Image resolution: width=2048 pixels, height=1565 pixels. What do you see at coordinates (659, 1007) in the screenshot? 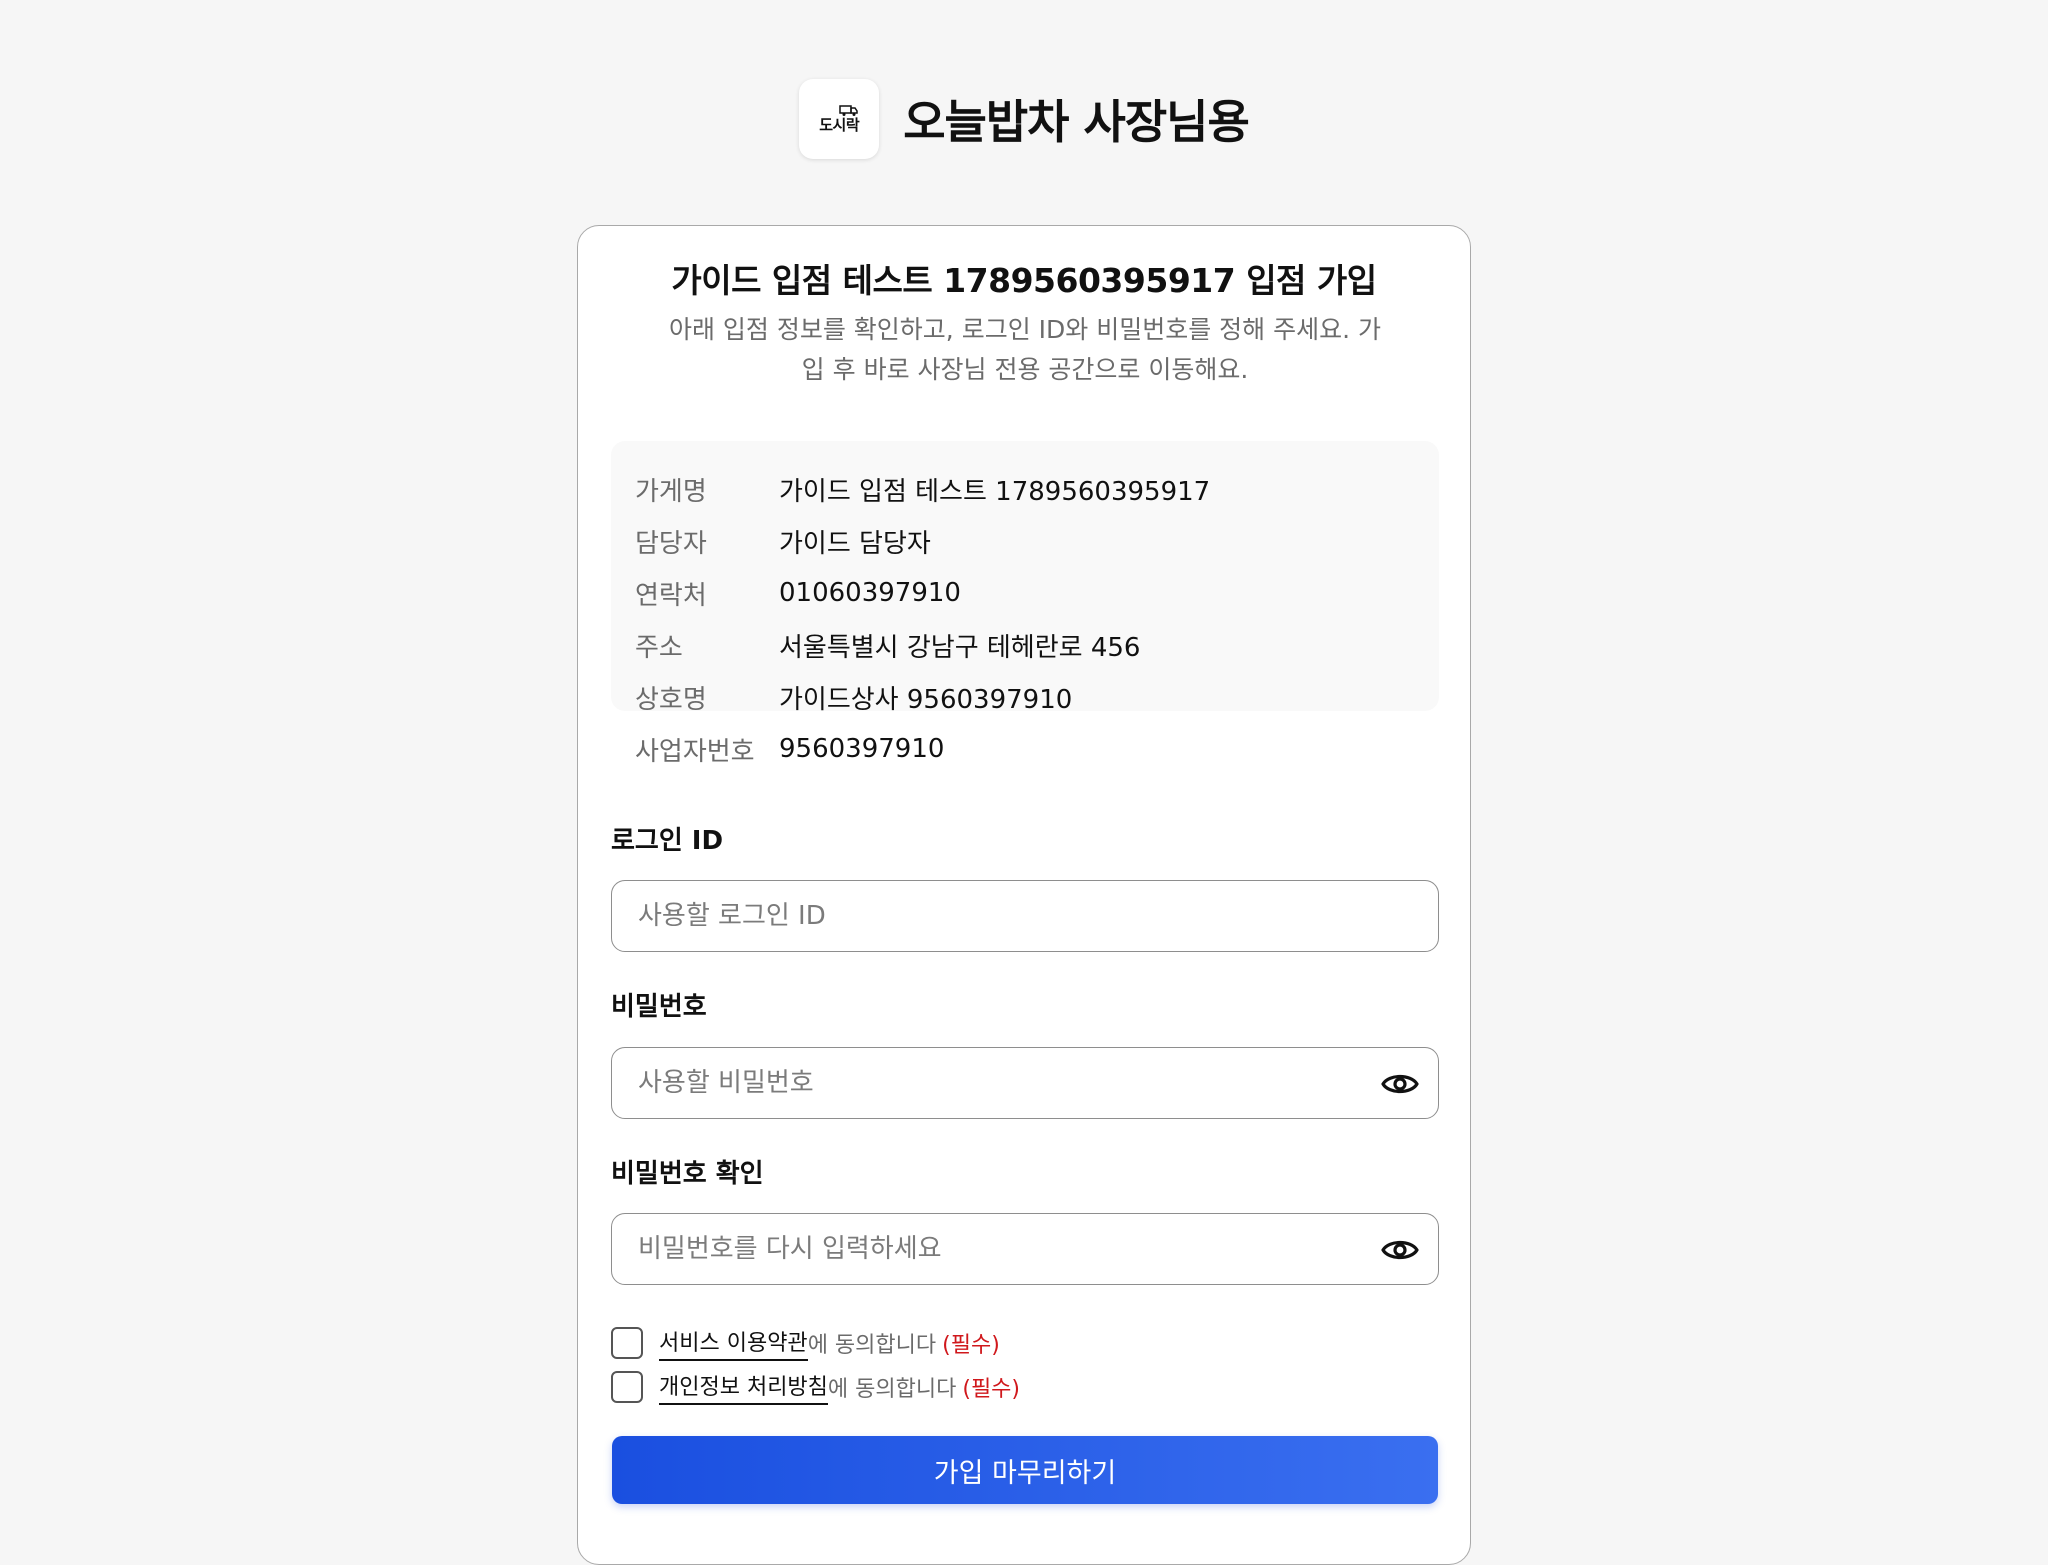
I see `password-label: 비밀번호` at bounding box center [659, 1007].